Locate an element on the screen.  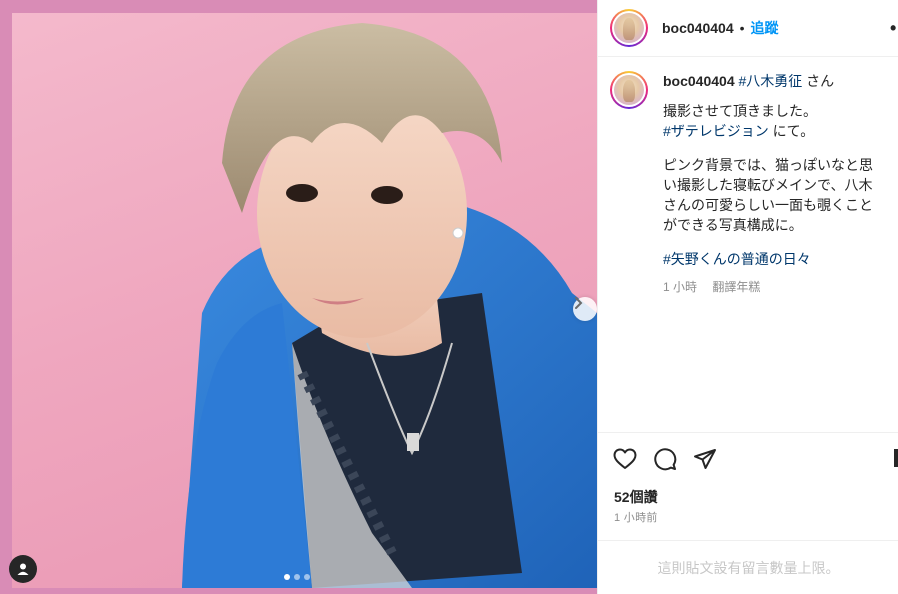
carousel-indicator is located at coordinates (297, 577).